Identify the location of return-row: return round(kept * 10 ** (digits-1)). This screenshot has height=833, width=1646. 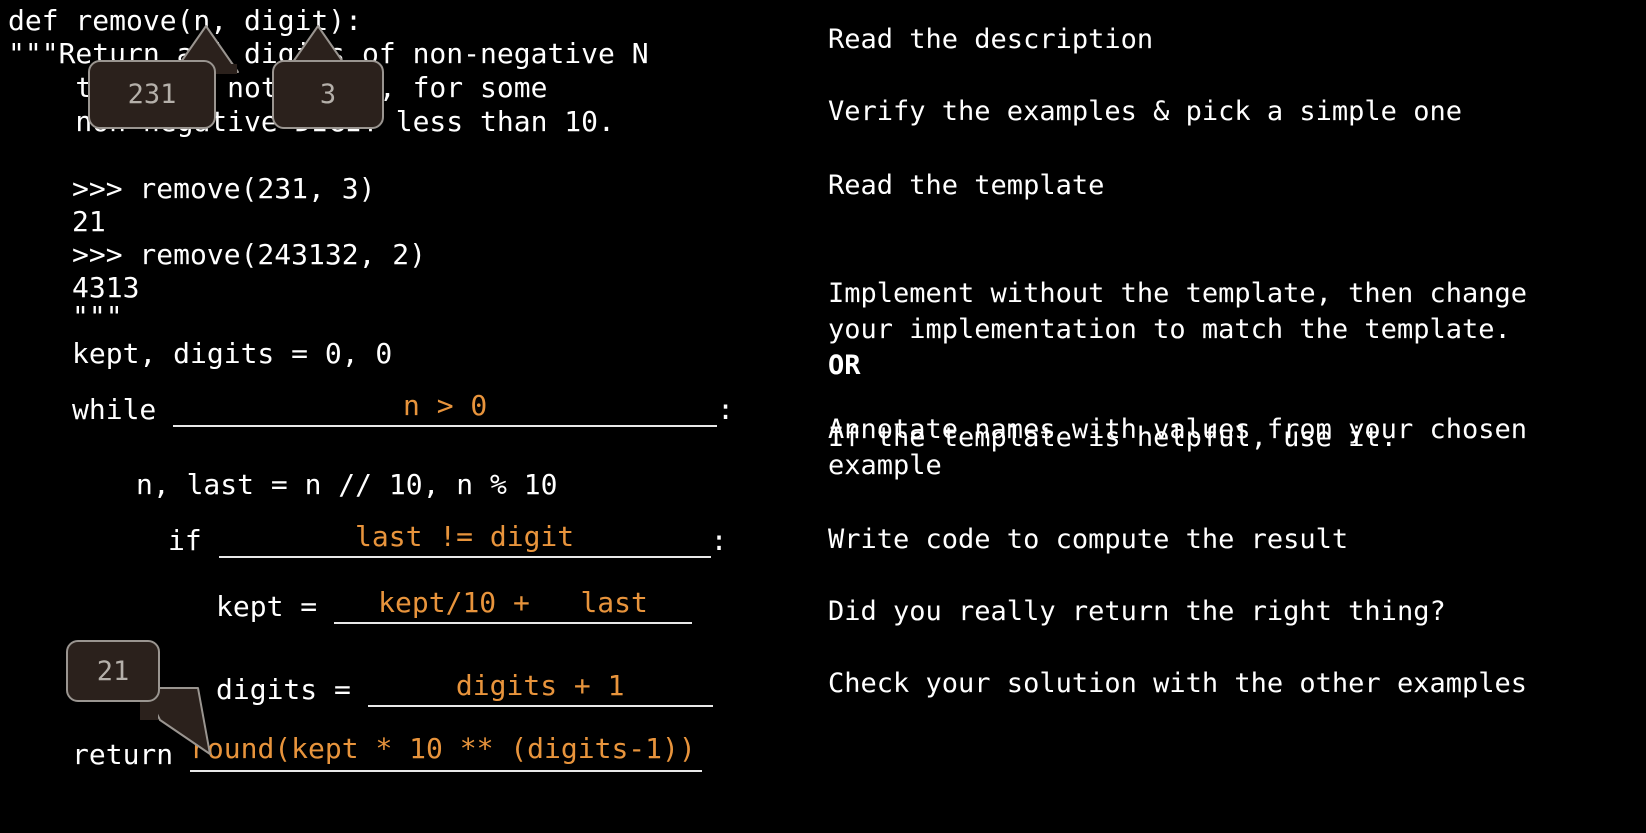
(387, 752).